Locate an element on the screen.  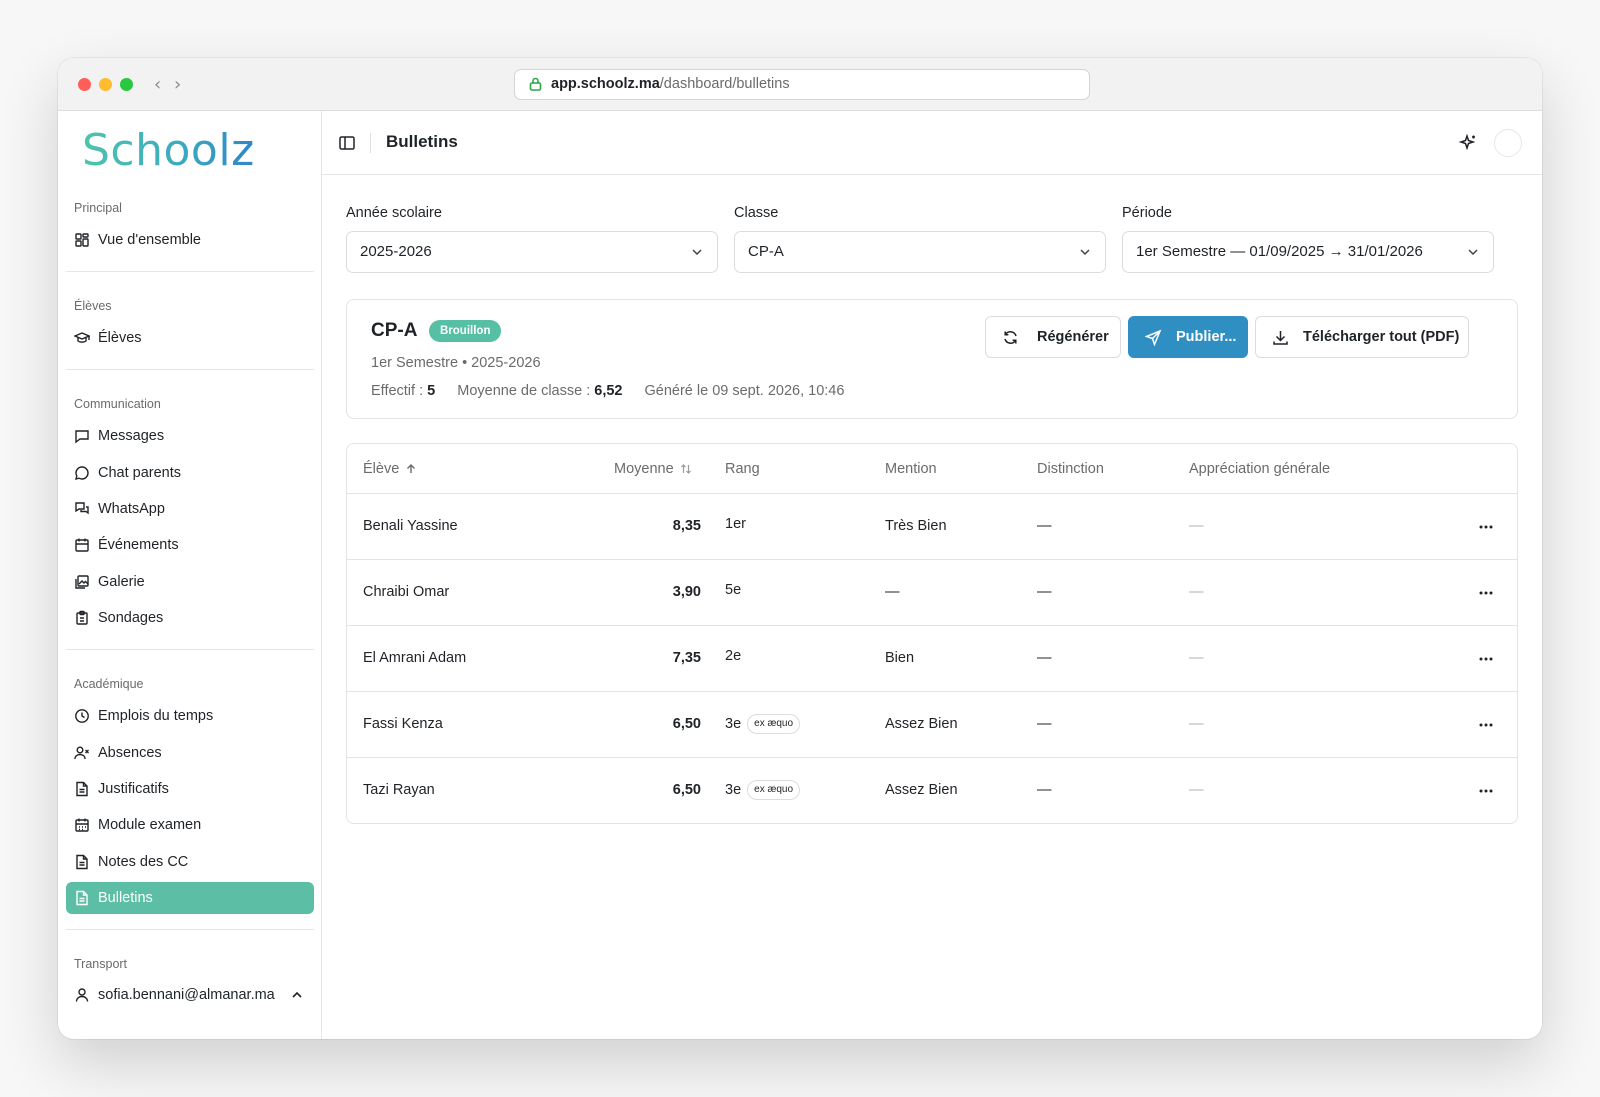
minimize-window-button is located at coordinates (105, 84).